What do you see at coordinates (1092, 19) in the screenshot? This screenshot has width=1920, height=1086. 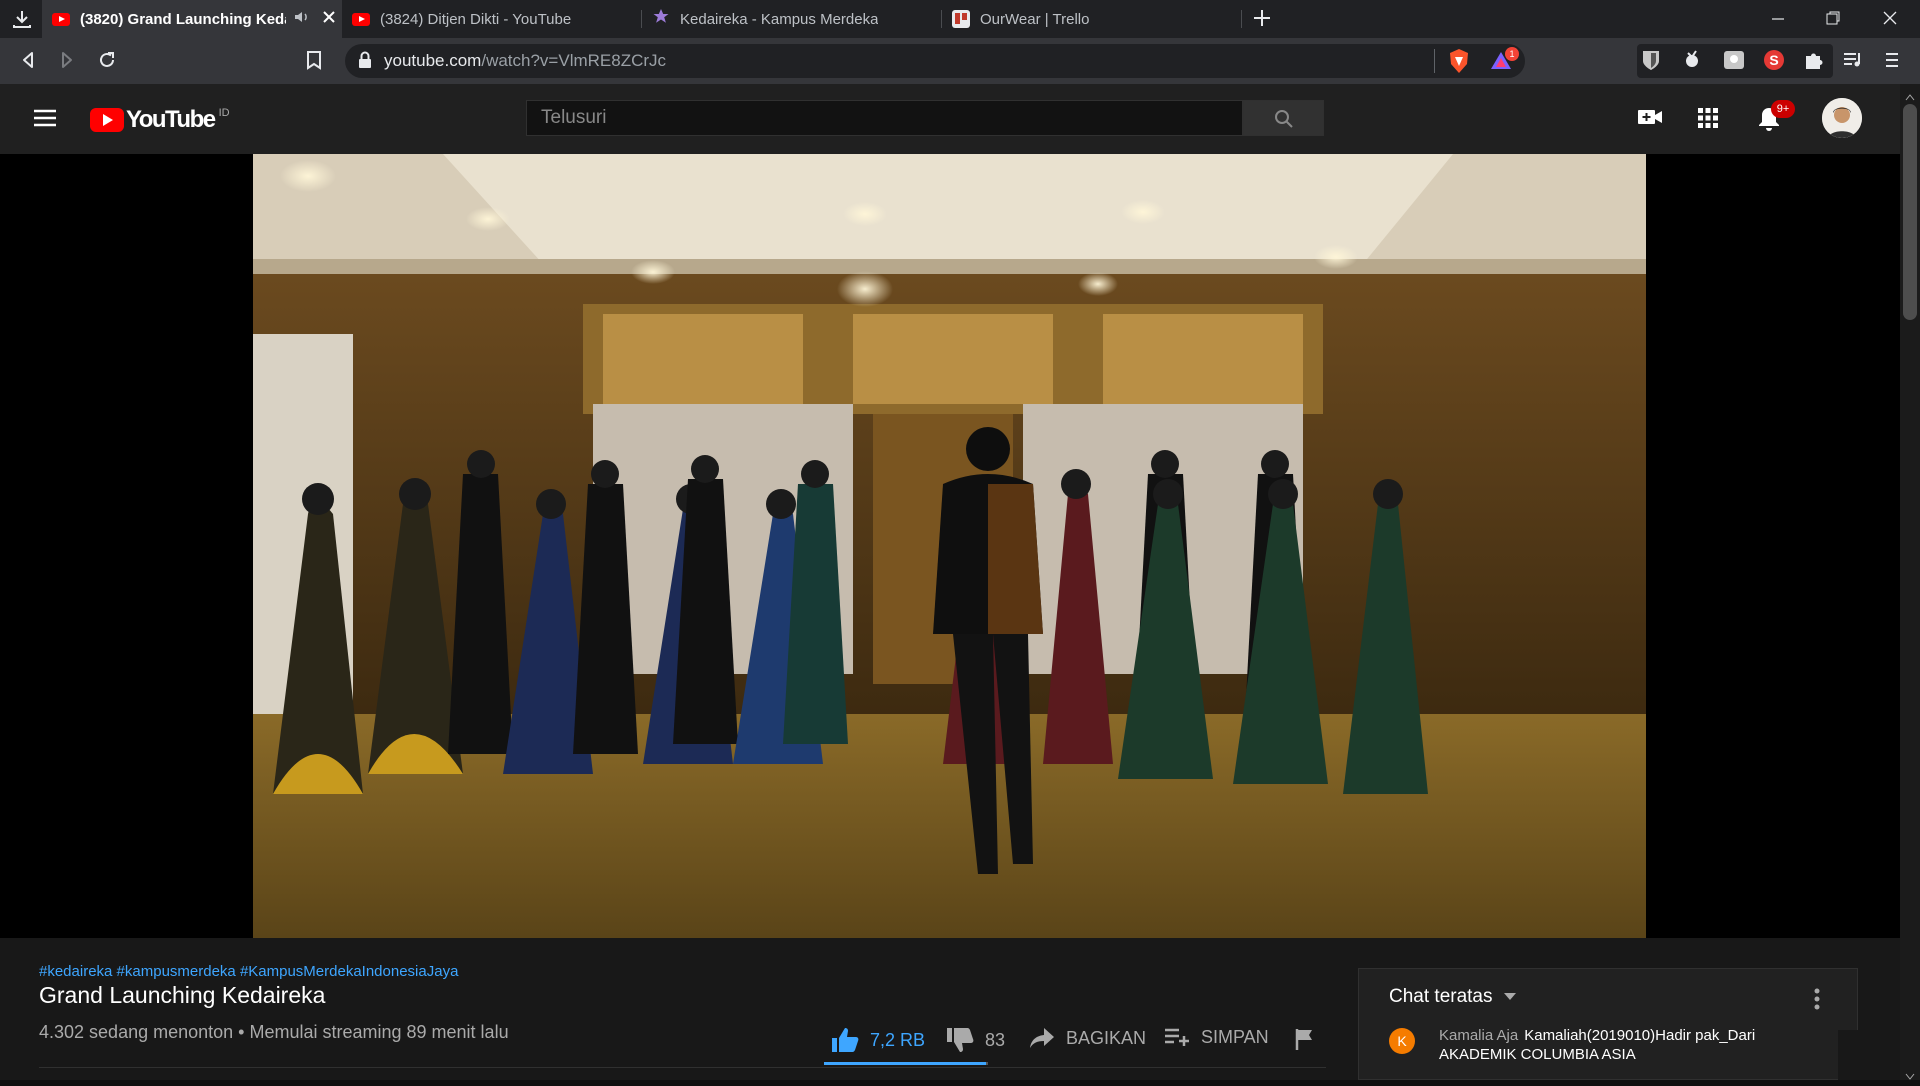 I see `tab-trello: OurWear | Trello` at bounding box center [1092, 19].